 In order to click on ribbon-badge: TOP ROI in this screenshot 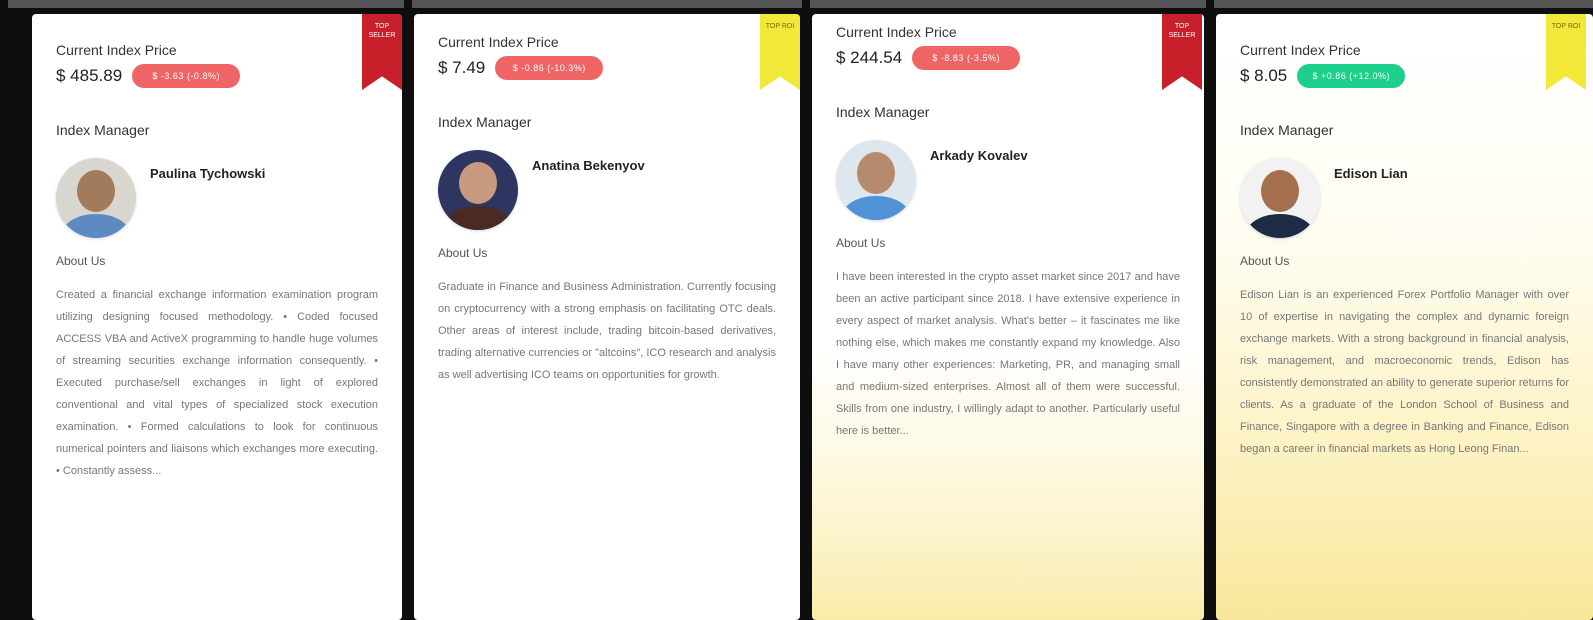, I will do `click(780, 52)`.